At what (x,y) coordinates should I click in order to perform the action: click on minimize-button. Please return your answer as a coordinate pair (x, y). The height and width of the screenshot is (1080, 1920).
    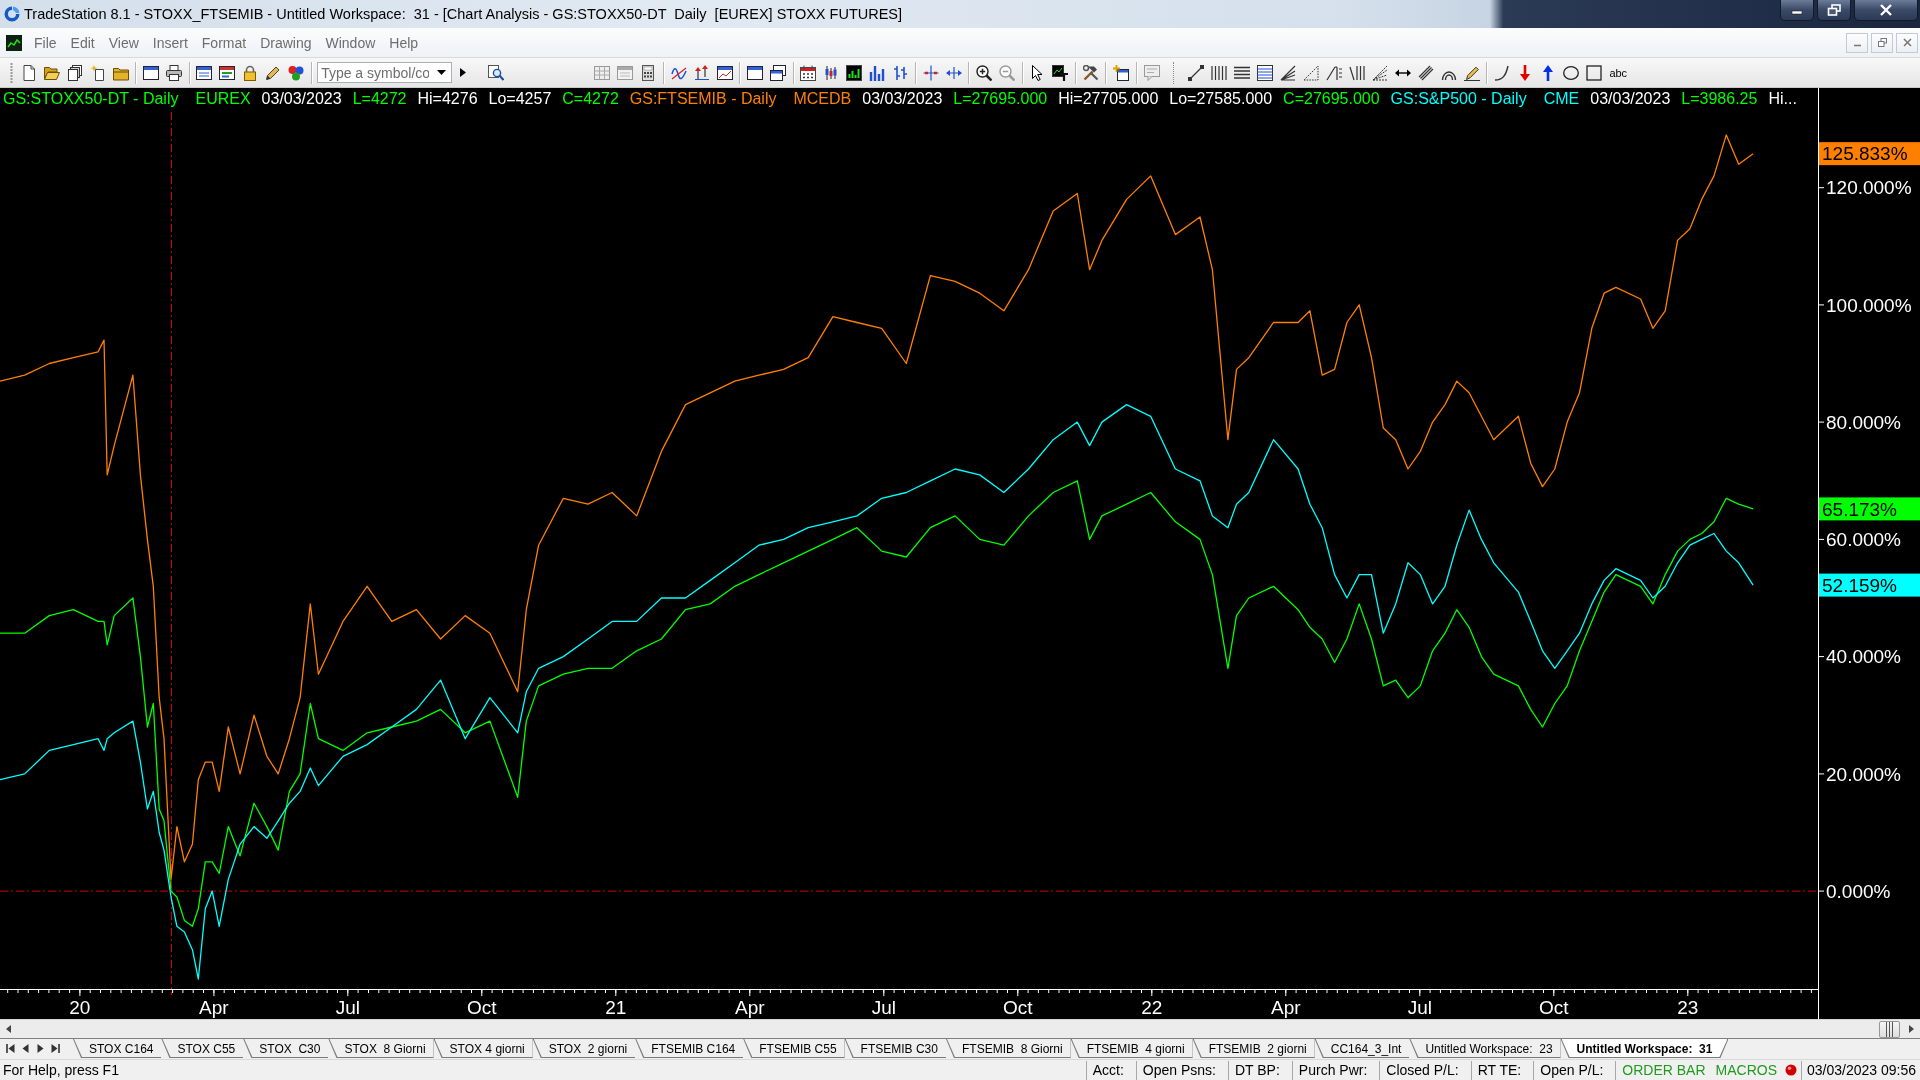
    Looking at the image, I should click on (1797, 10).